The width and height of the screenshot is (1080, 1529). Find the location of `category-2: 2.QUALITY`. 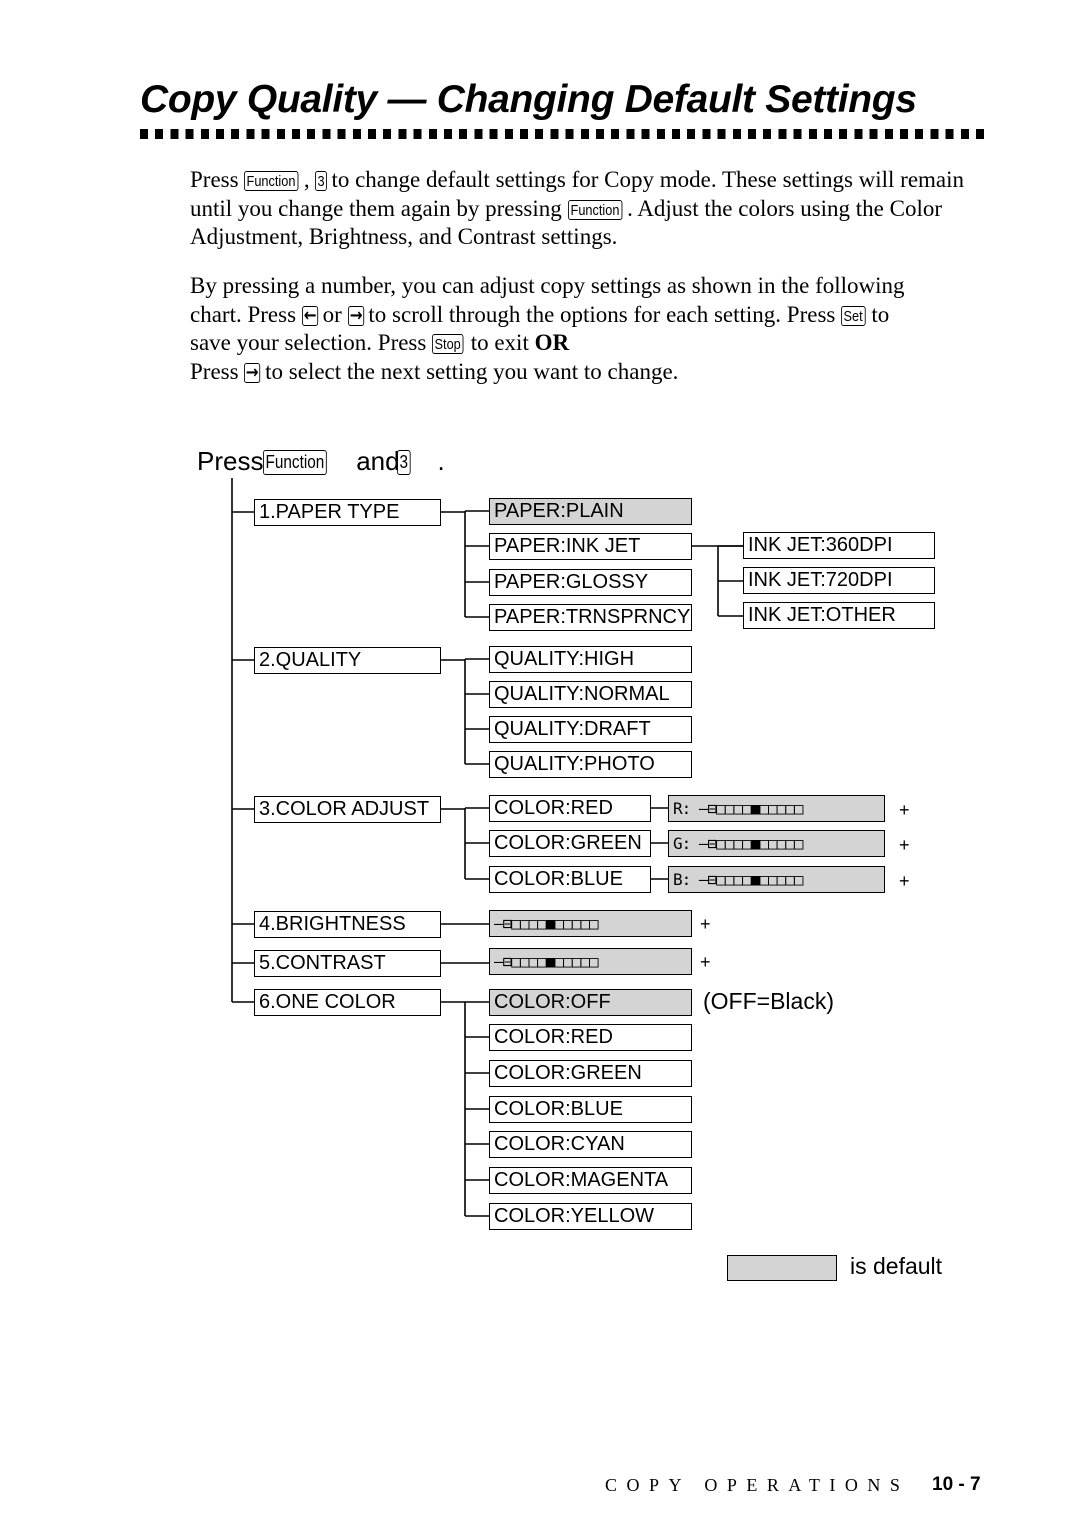

category-2: 2.QUALITY is located at coordinates (347, 660).